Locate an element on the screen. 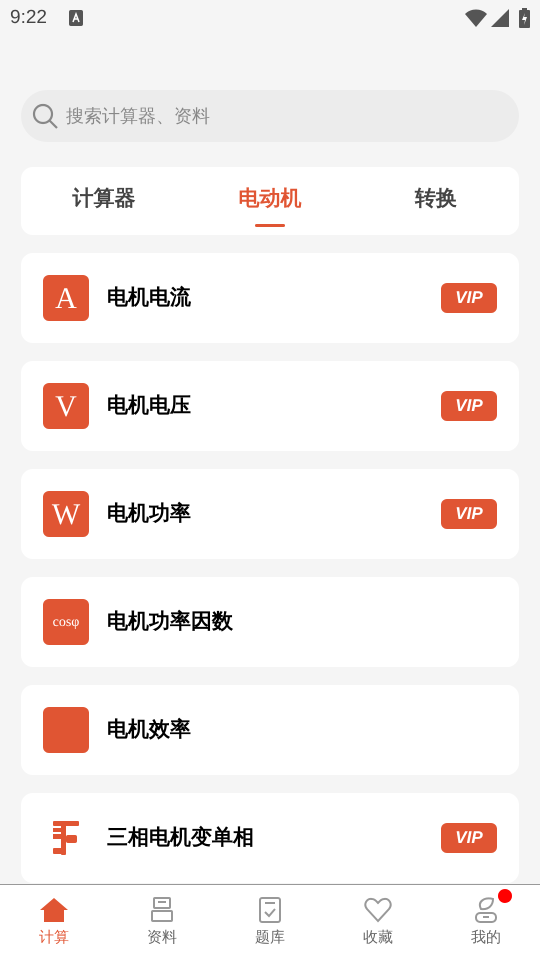 The width and height of the screenshot is (540, 960). status-time: 9:22 is located at coordinates (28, 18).